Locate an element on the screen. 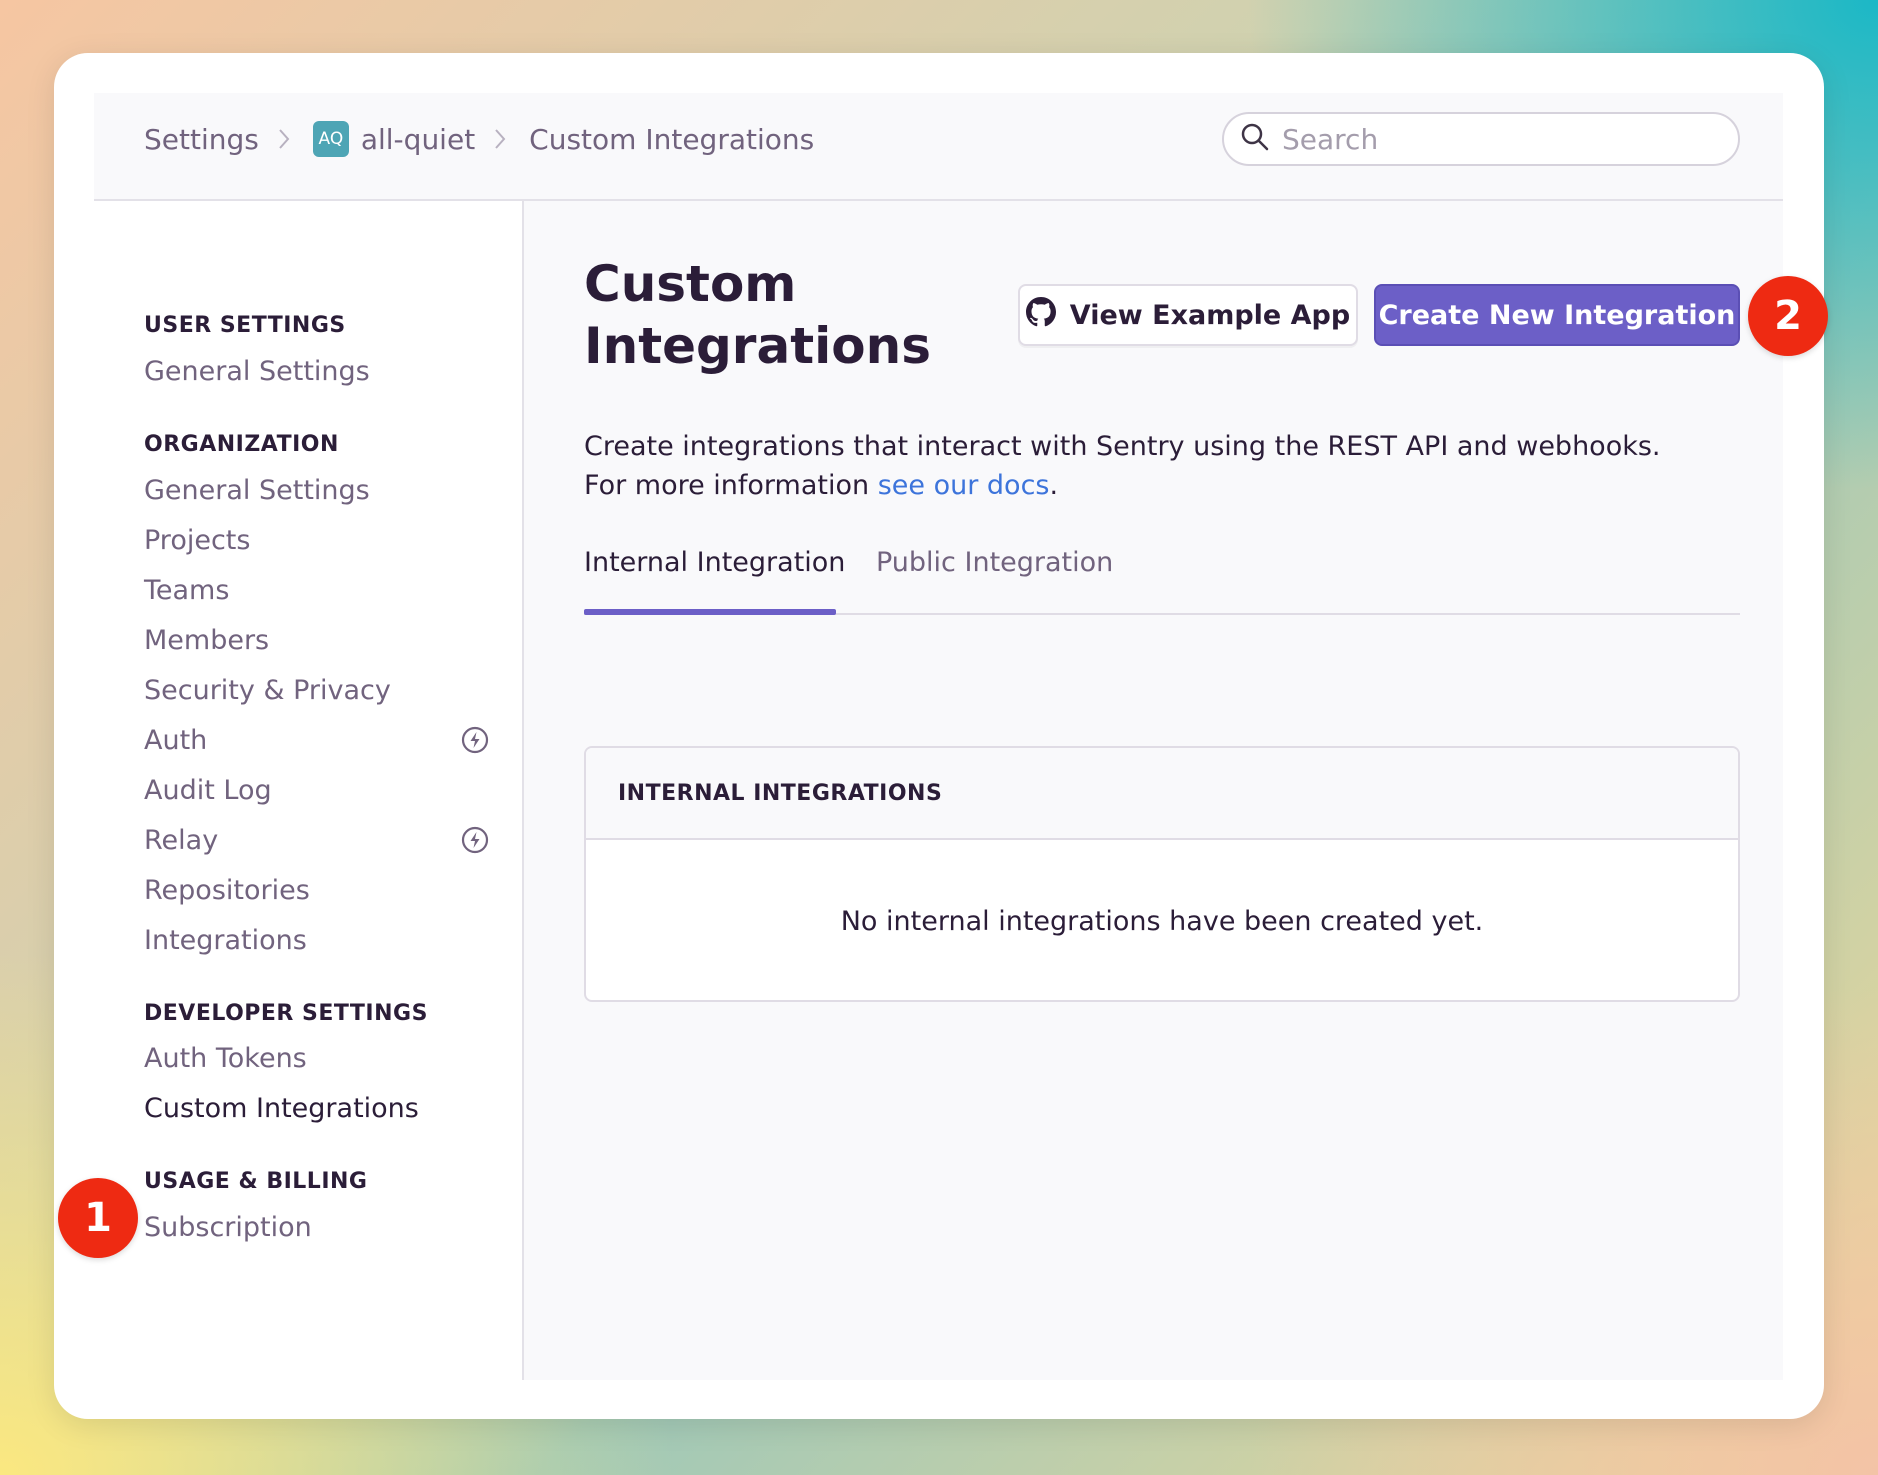 The height and width of the screenshot is (1475, 1878). sidebar-section-user-settings: USER SETTINGS is located at coordinates (245, 325).